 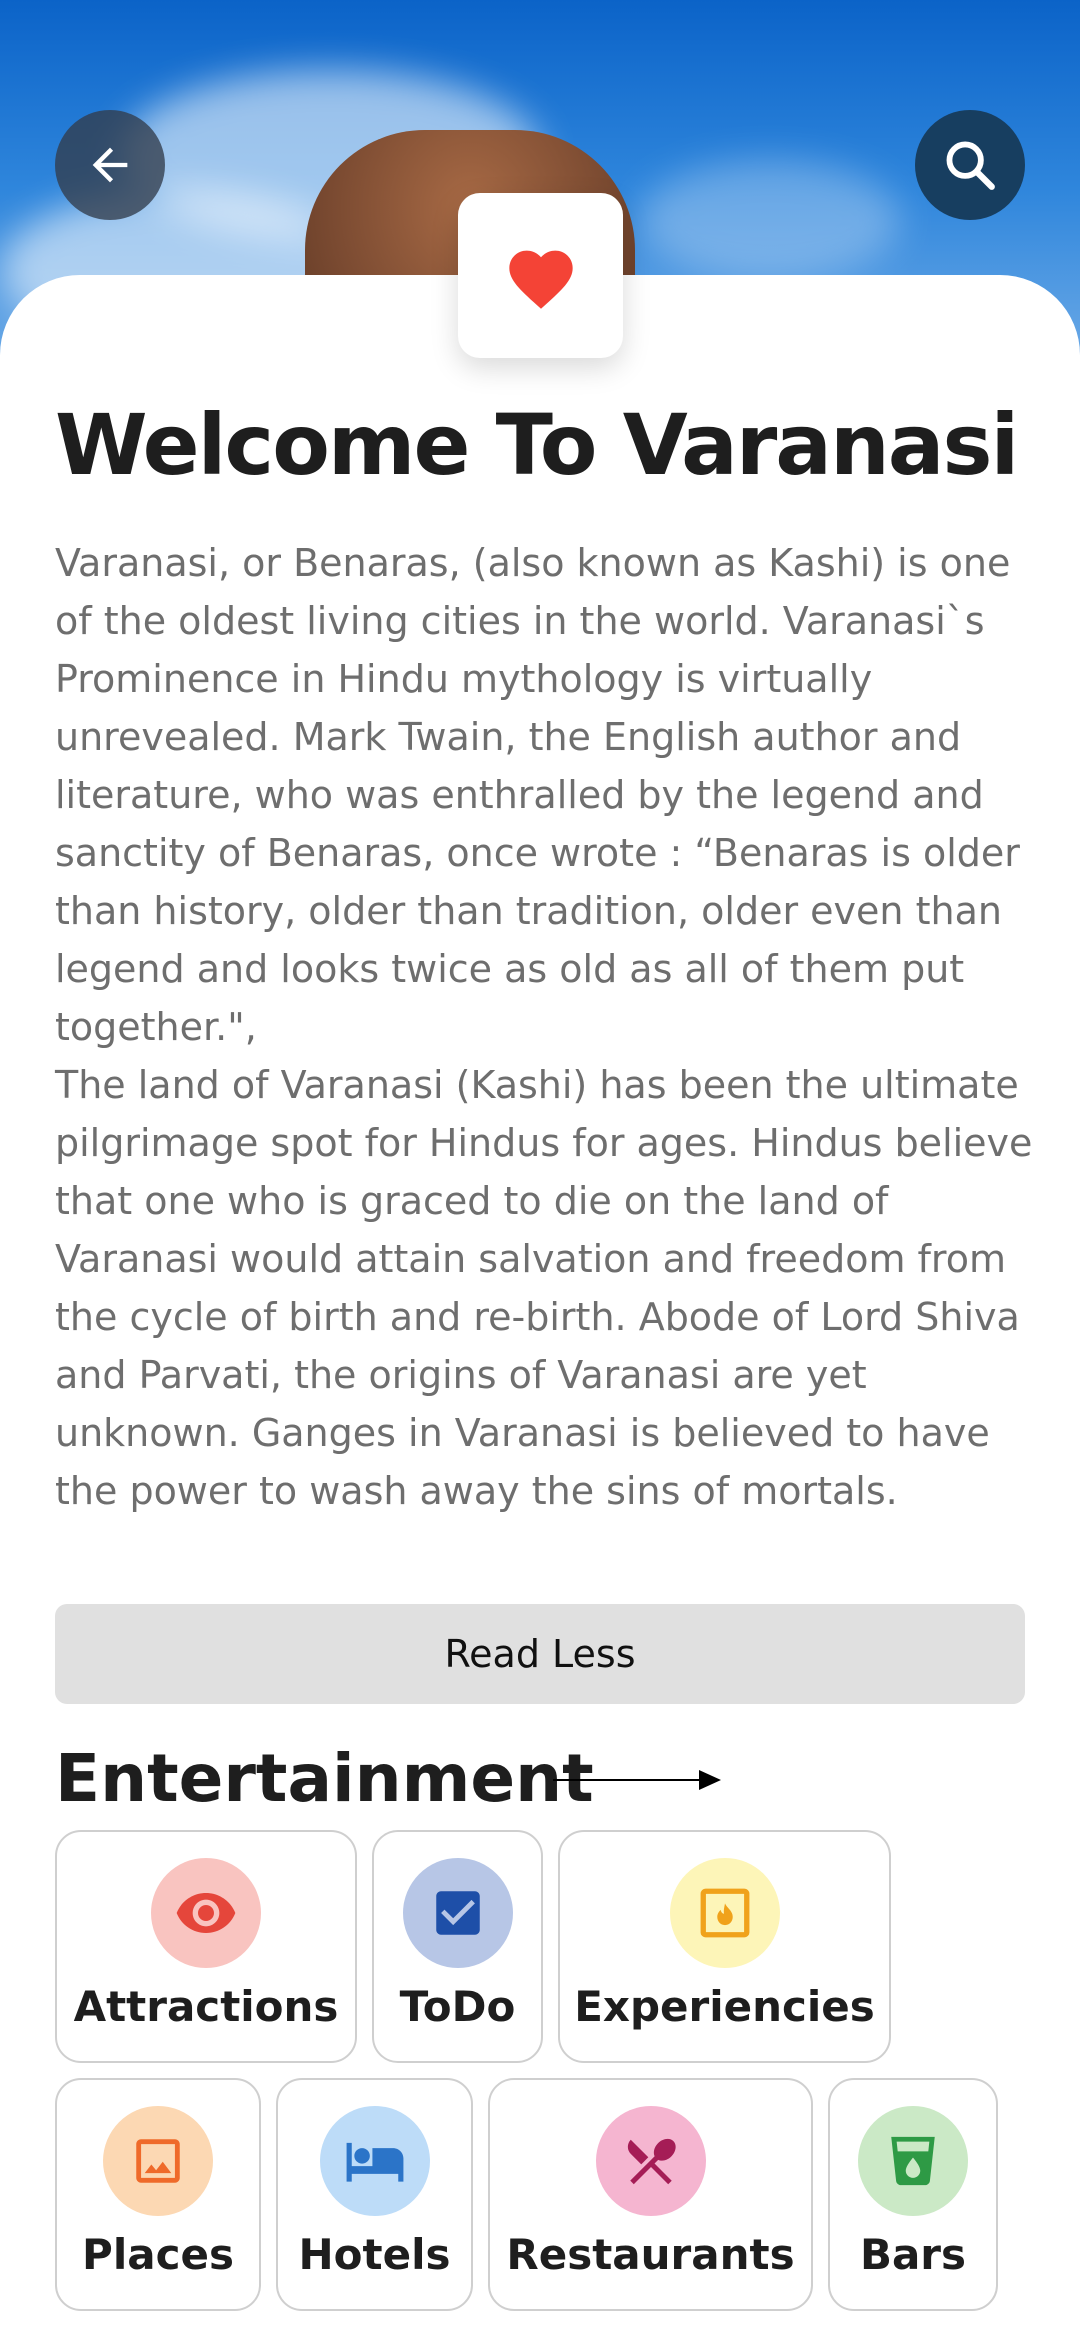 I want to click on favorite-button, so click(x=540, y=275).